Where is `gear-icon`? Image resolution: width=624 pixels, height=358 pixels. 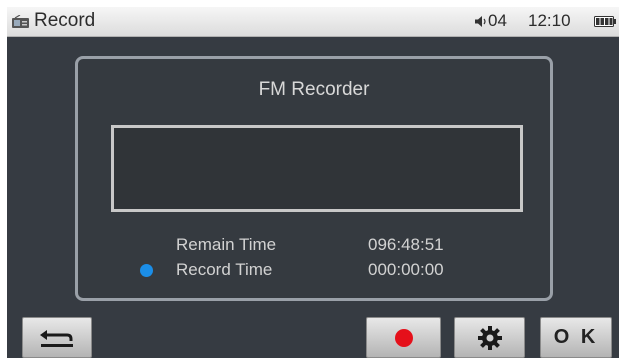 gear-icon is located at coordinates (489, 337).